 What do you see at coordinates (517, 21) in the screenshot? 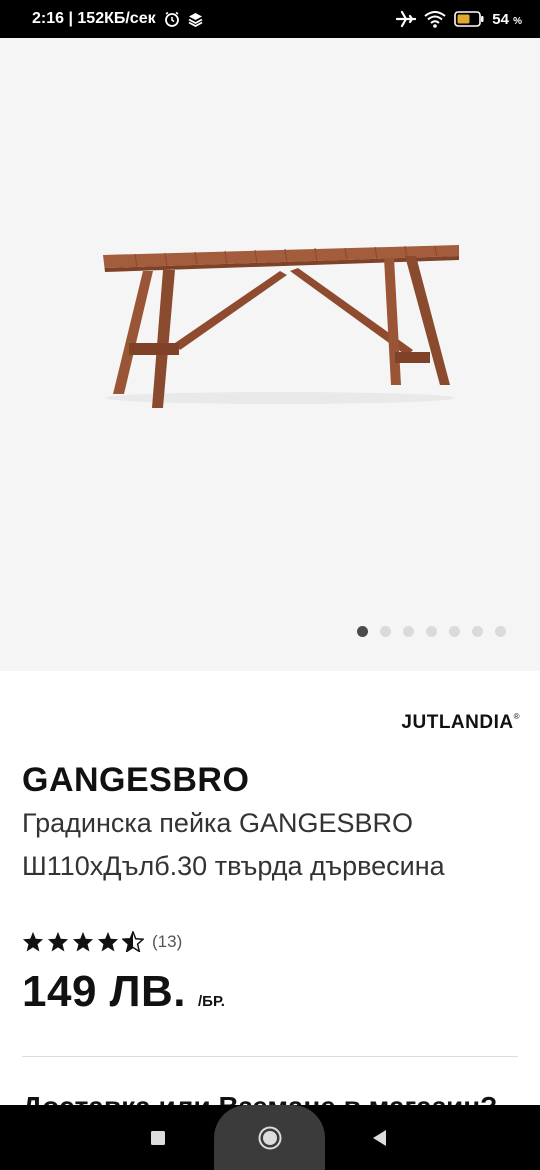
I see `battery-unit: %` at bounding box center [517, 21].